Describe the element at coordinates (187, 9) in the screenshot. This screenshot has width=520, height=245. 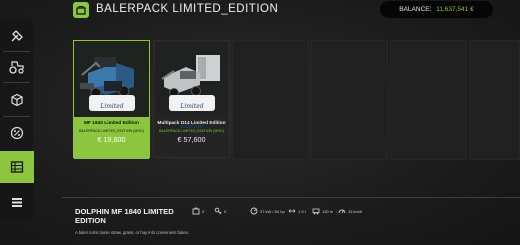
I see `page-title: BALERPACK LIMITED_EDITION` at that location.